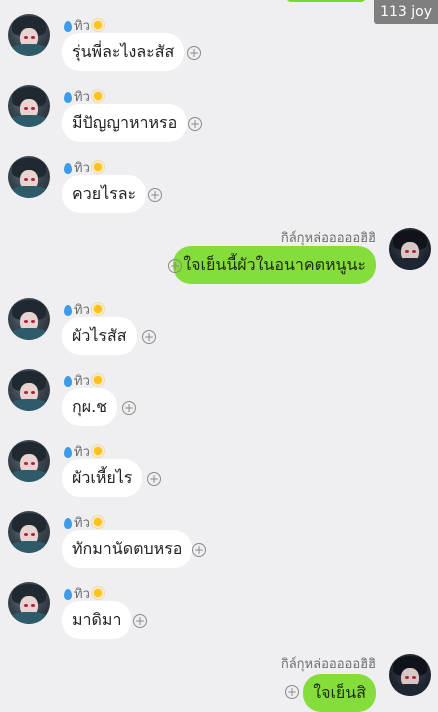 The width and height of the screenshot is (438, 712). I want to click on message-bubble: กุผ.ช, so click(90, 407).